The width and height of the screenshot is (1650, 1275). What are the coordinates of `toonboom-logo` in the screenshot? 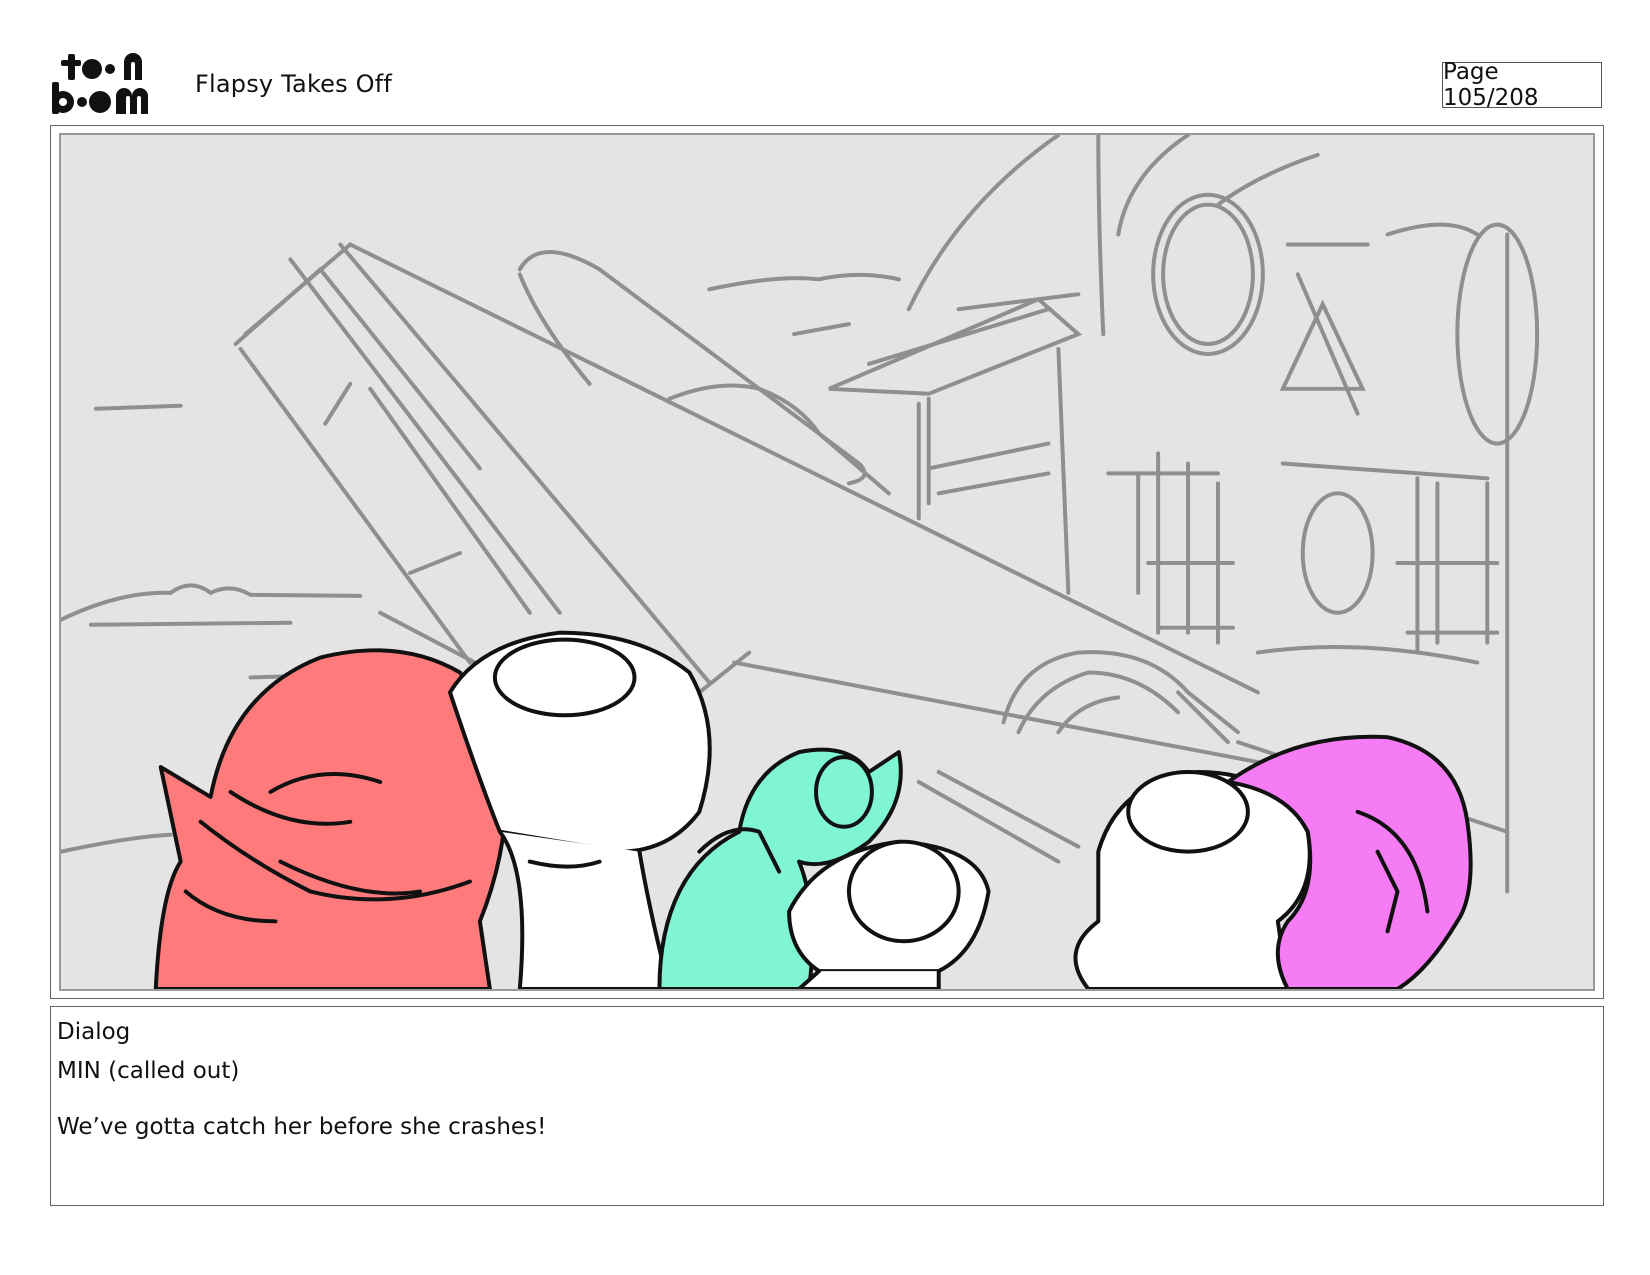 It's located at (111, 85).